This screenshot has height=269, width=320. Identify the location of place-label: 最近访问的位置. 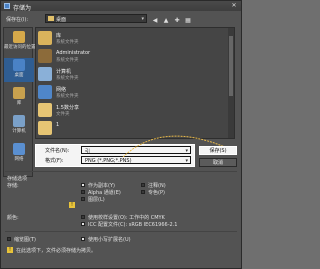
(20, 47).